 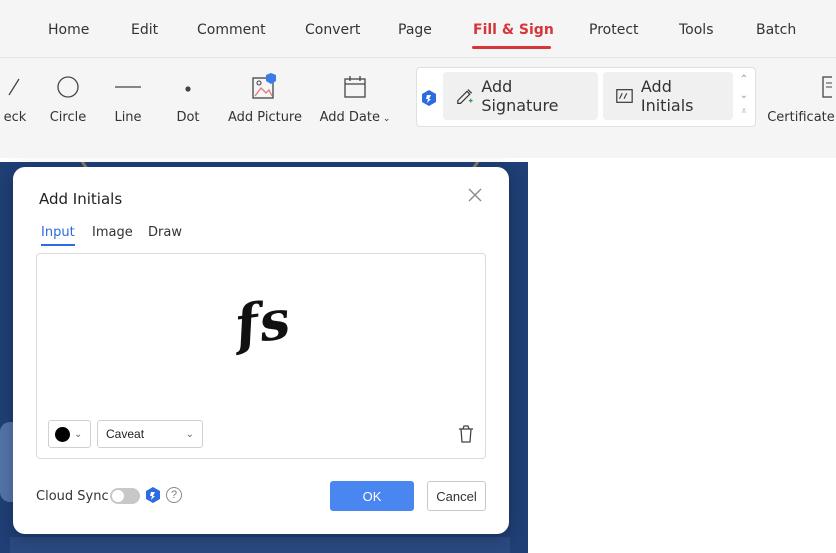 I want to click on add-signature-label: Add Signature, so click(x=520, y=96).